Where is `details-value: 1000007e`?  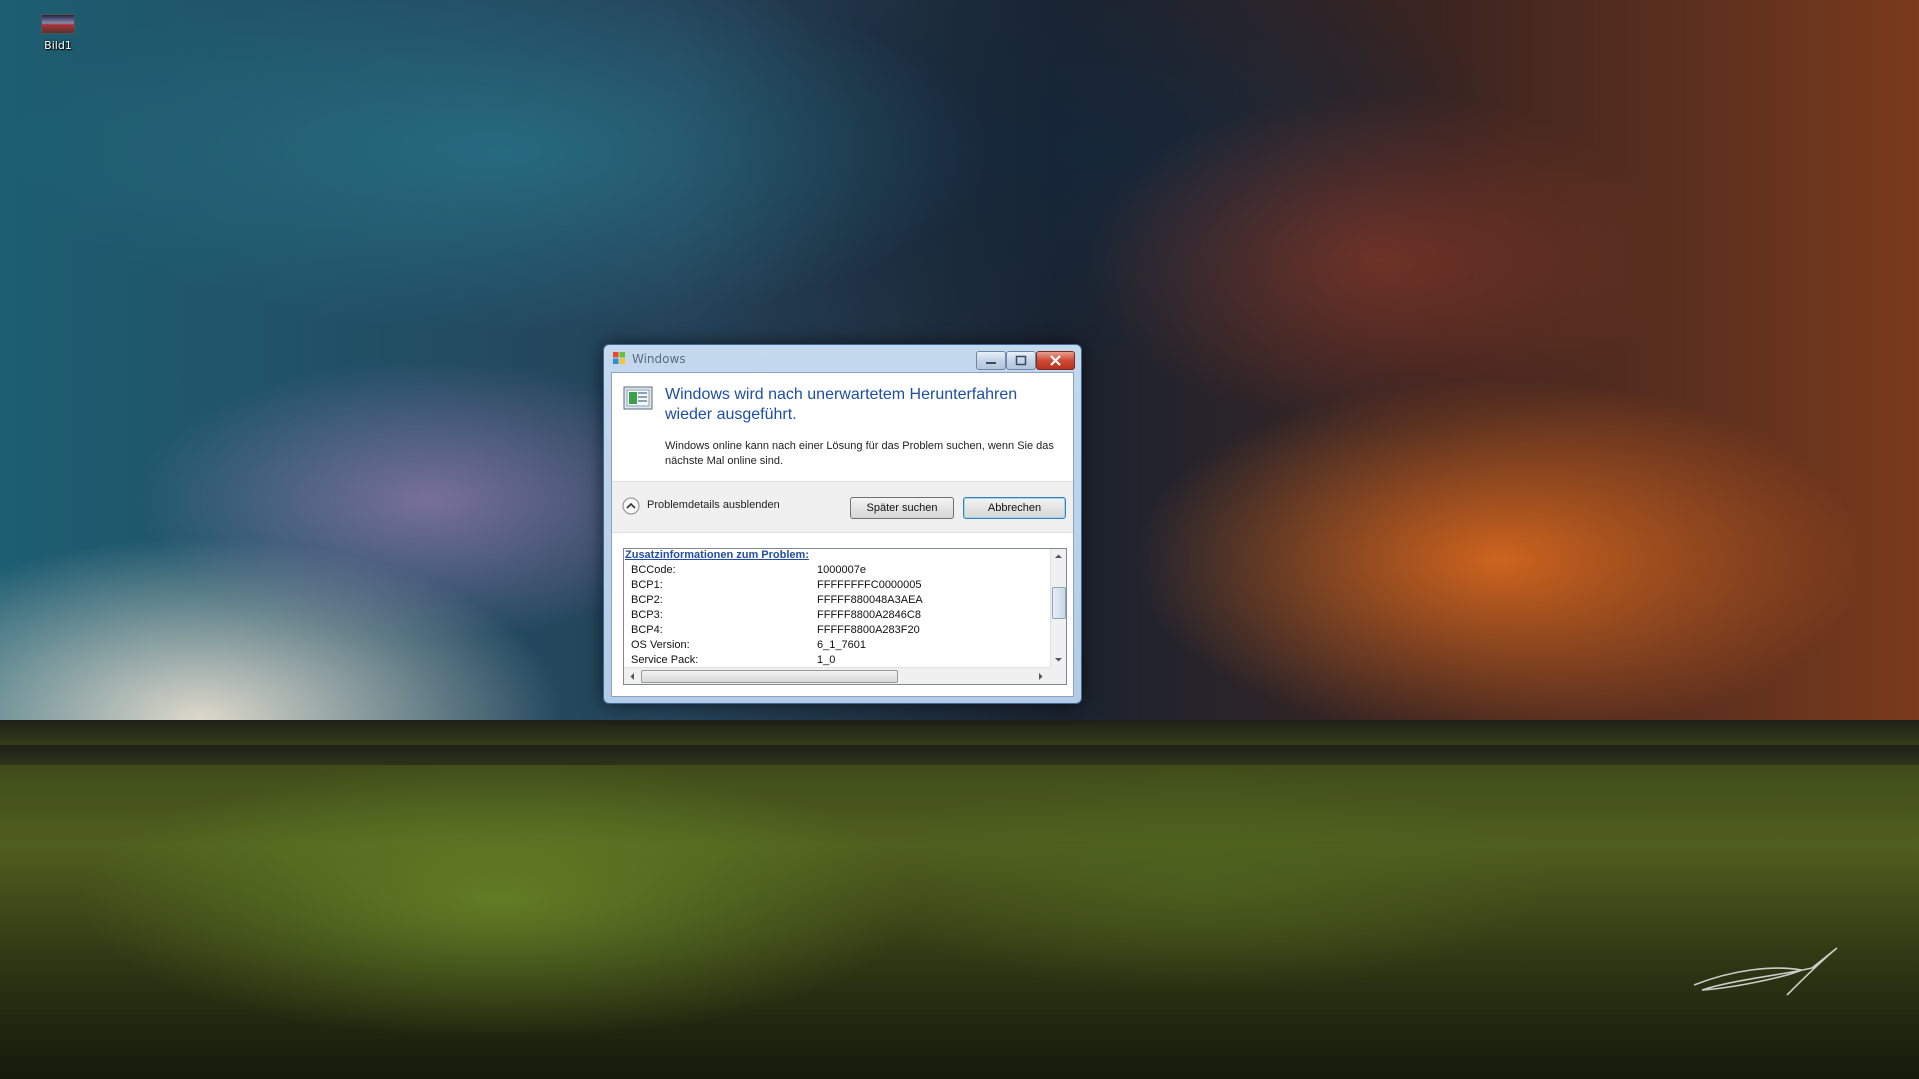
details-value: 1000007e is located at coordinates (841, 570).